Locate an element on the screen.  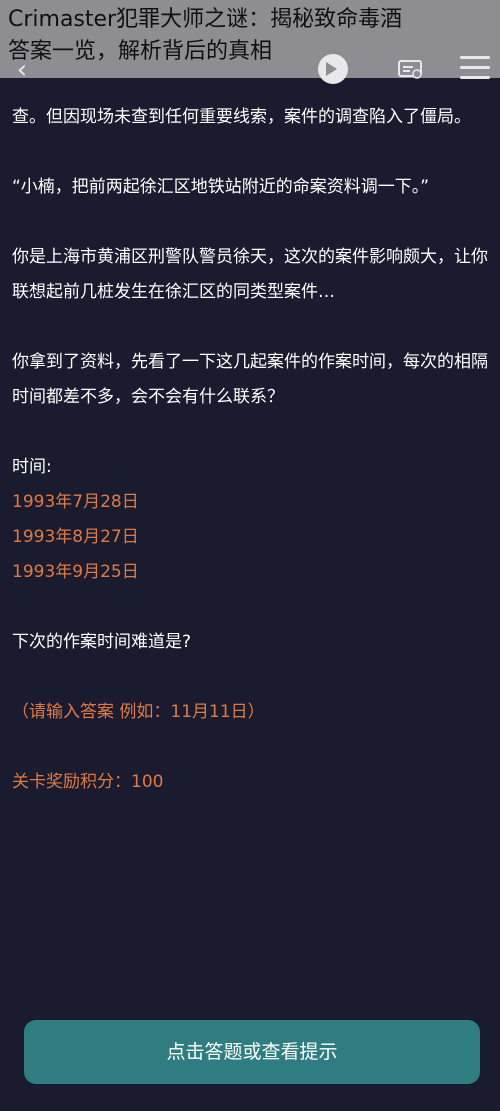
reward-points: 关卡奖励积分：100 is located at coordinates (88, 782).